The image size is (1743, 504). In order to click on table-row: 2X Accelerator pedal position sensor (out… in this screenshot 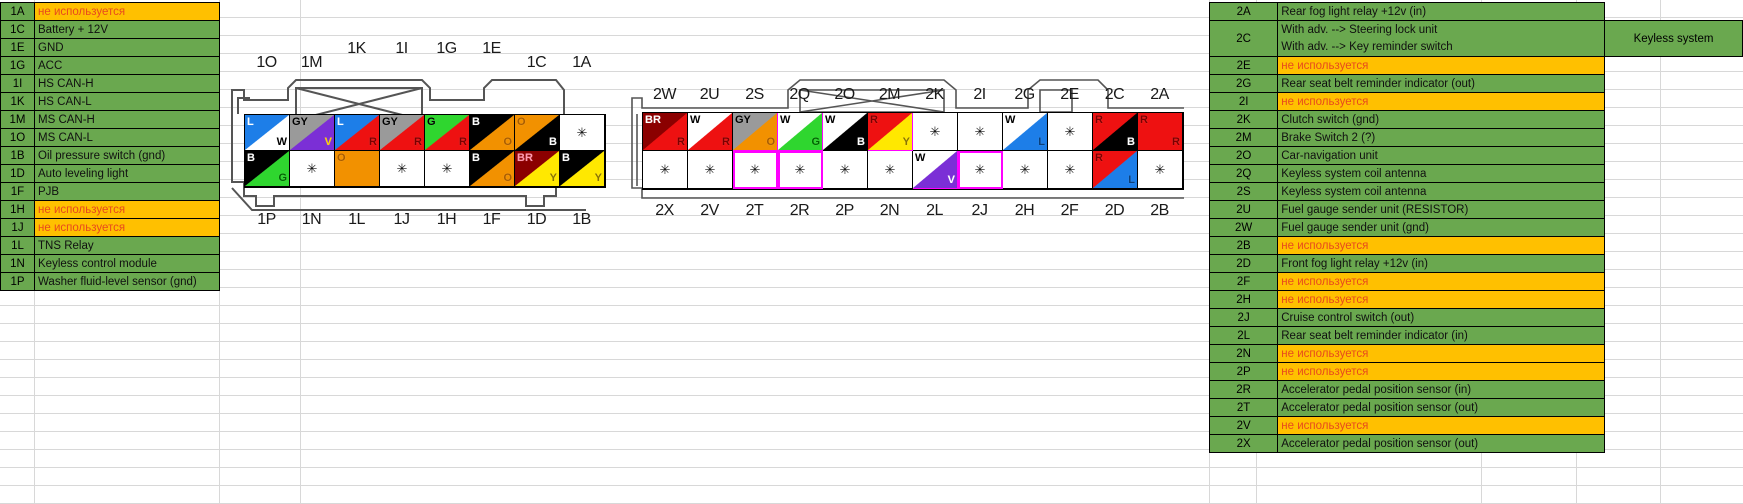, I will do `click(1475, 443)`.